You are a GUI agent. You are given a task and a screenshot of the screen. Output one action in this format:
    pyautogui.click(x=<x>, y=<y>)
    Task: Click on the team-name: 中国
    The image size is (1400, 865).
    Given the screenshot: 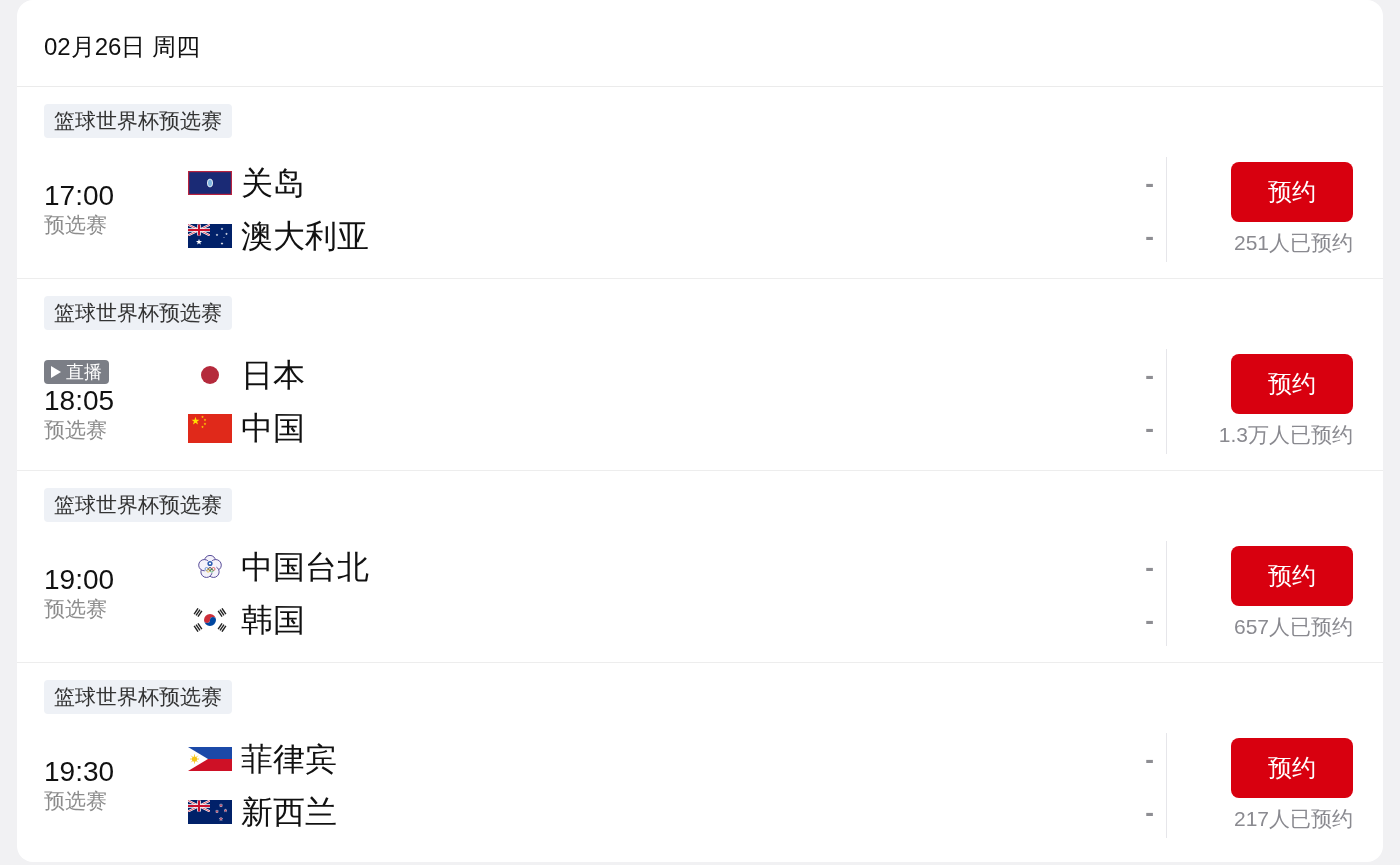 What is the action you would take?
    pyautogui.click(x=273, y=428)
    